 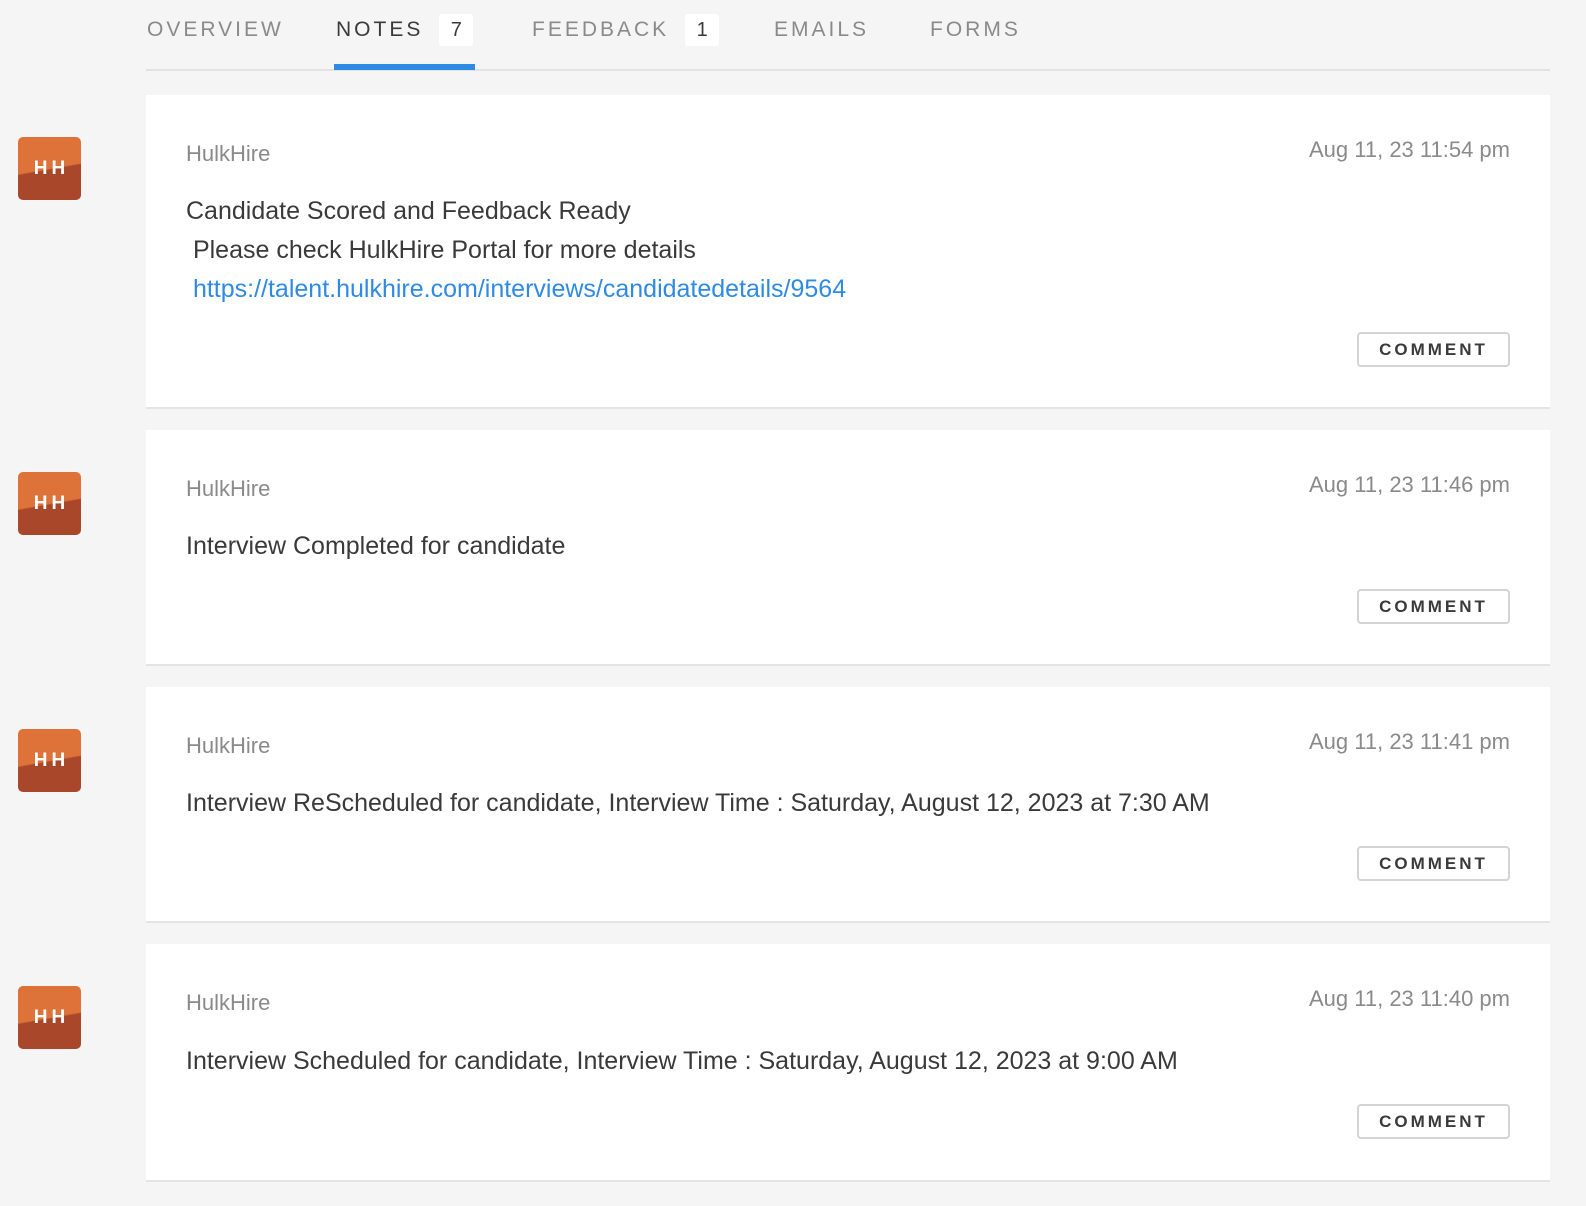 I want to click on tab-notes-label: NOTES, so click(x=380, y=29).